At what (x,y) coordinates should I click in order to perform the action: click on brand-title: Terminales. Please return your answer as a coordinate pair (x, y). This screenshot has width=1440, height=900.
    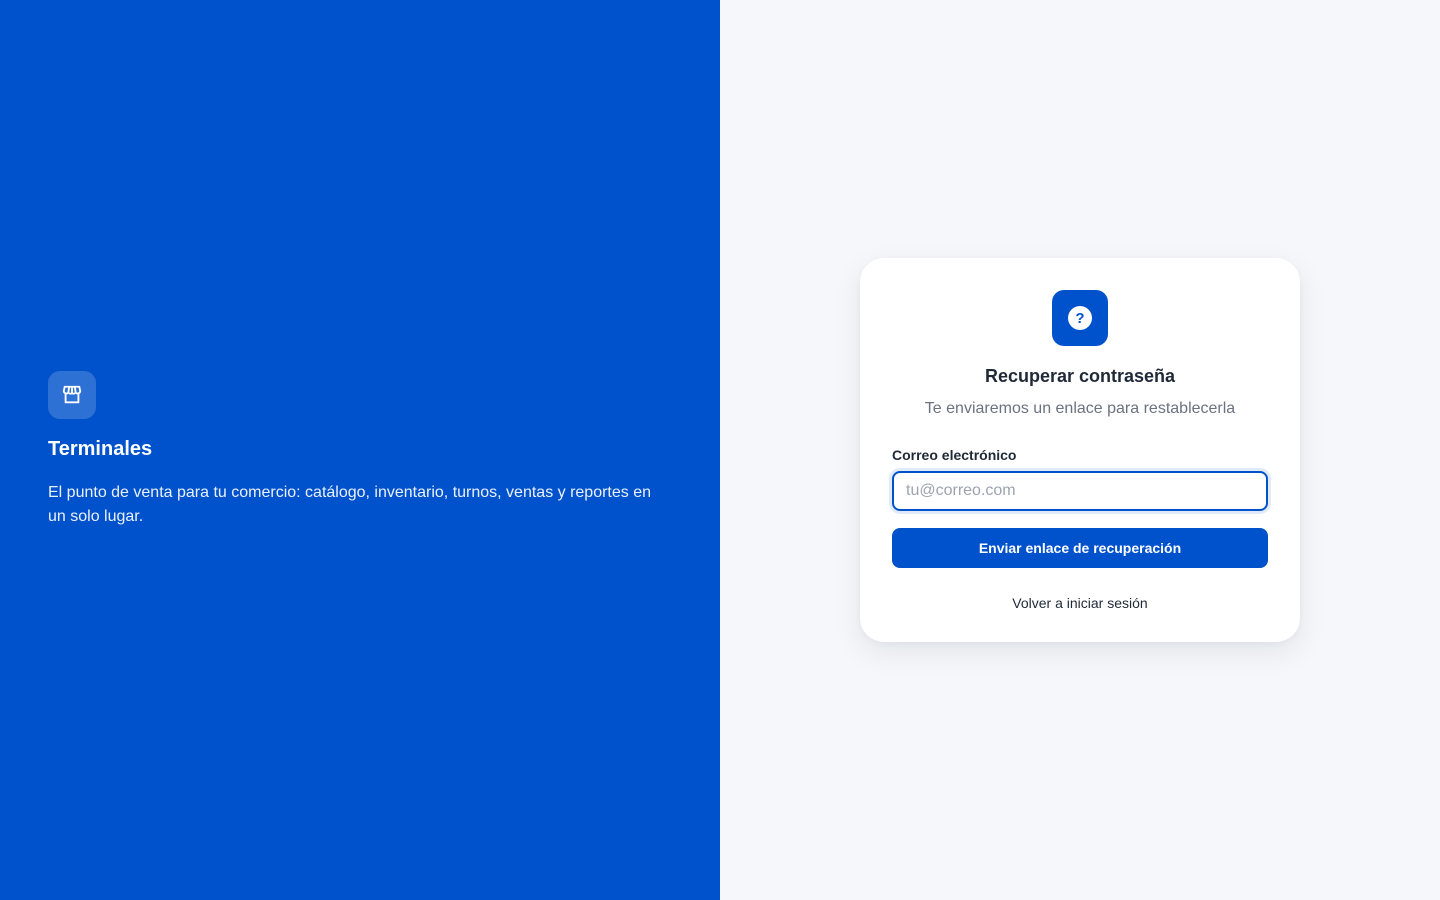
    Looking at the image, I should click on (100, 449).